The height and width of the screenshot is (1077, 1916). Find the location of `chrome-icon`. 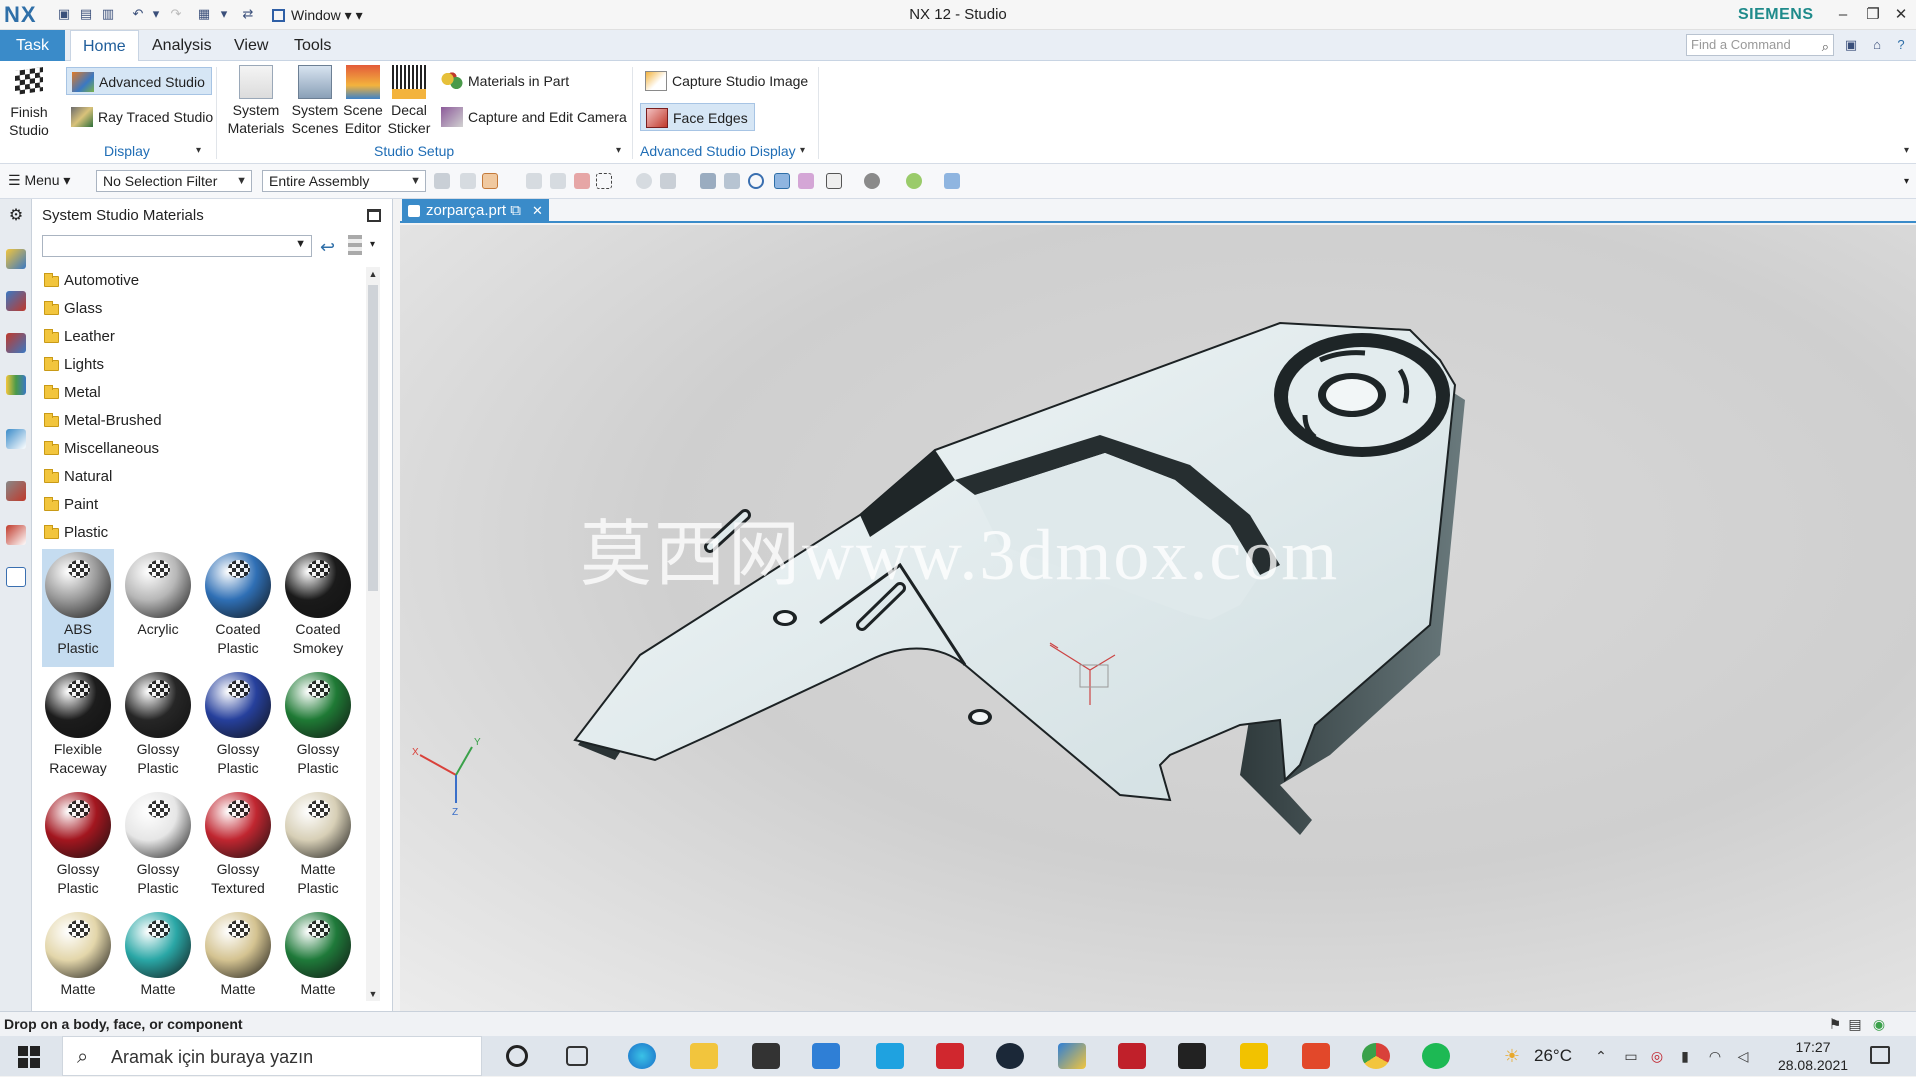

chrome-icon is located at coordinates (1376, 1056).